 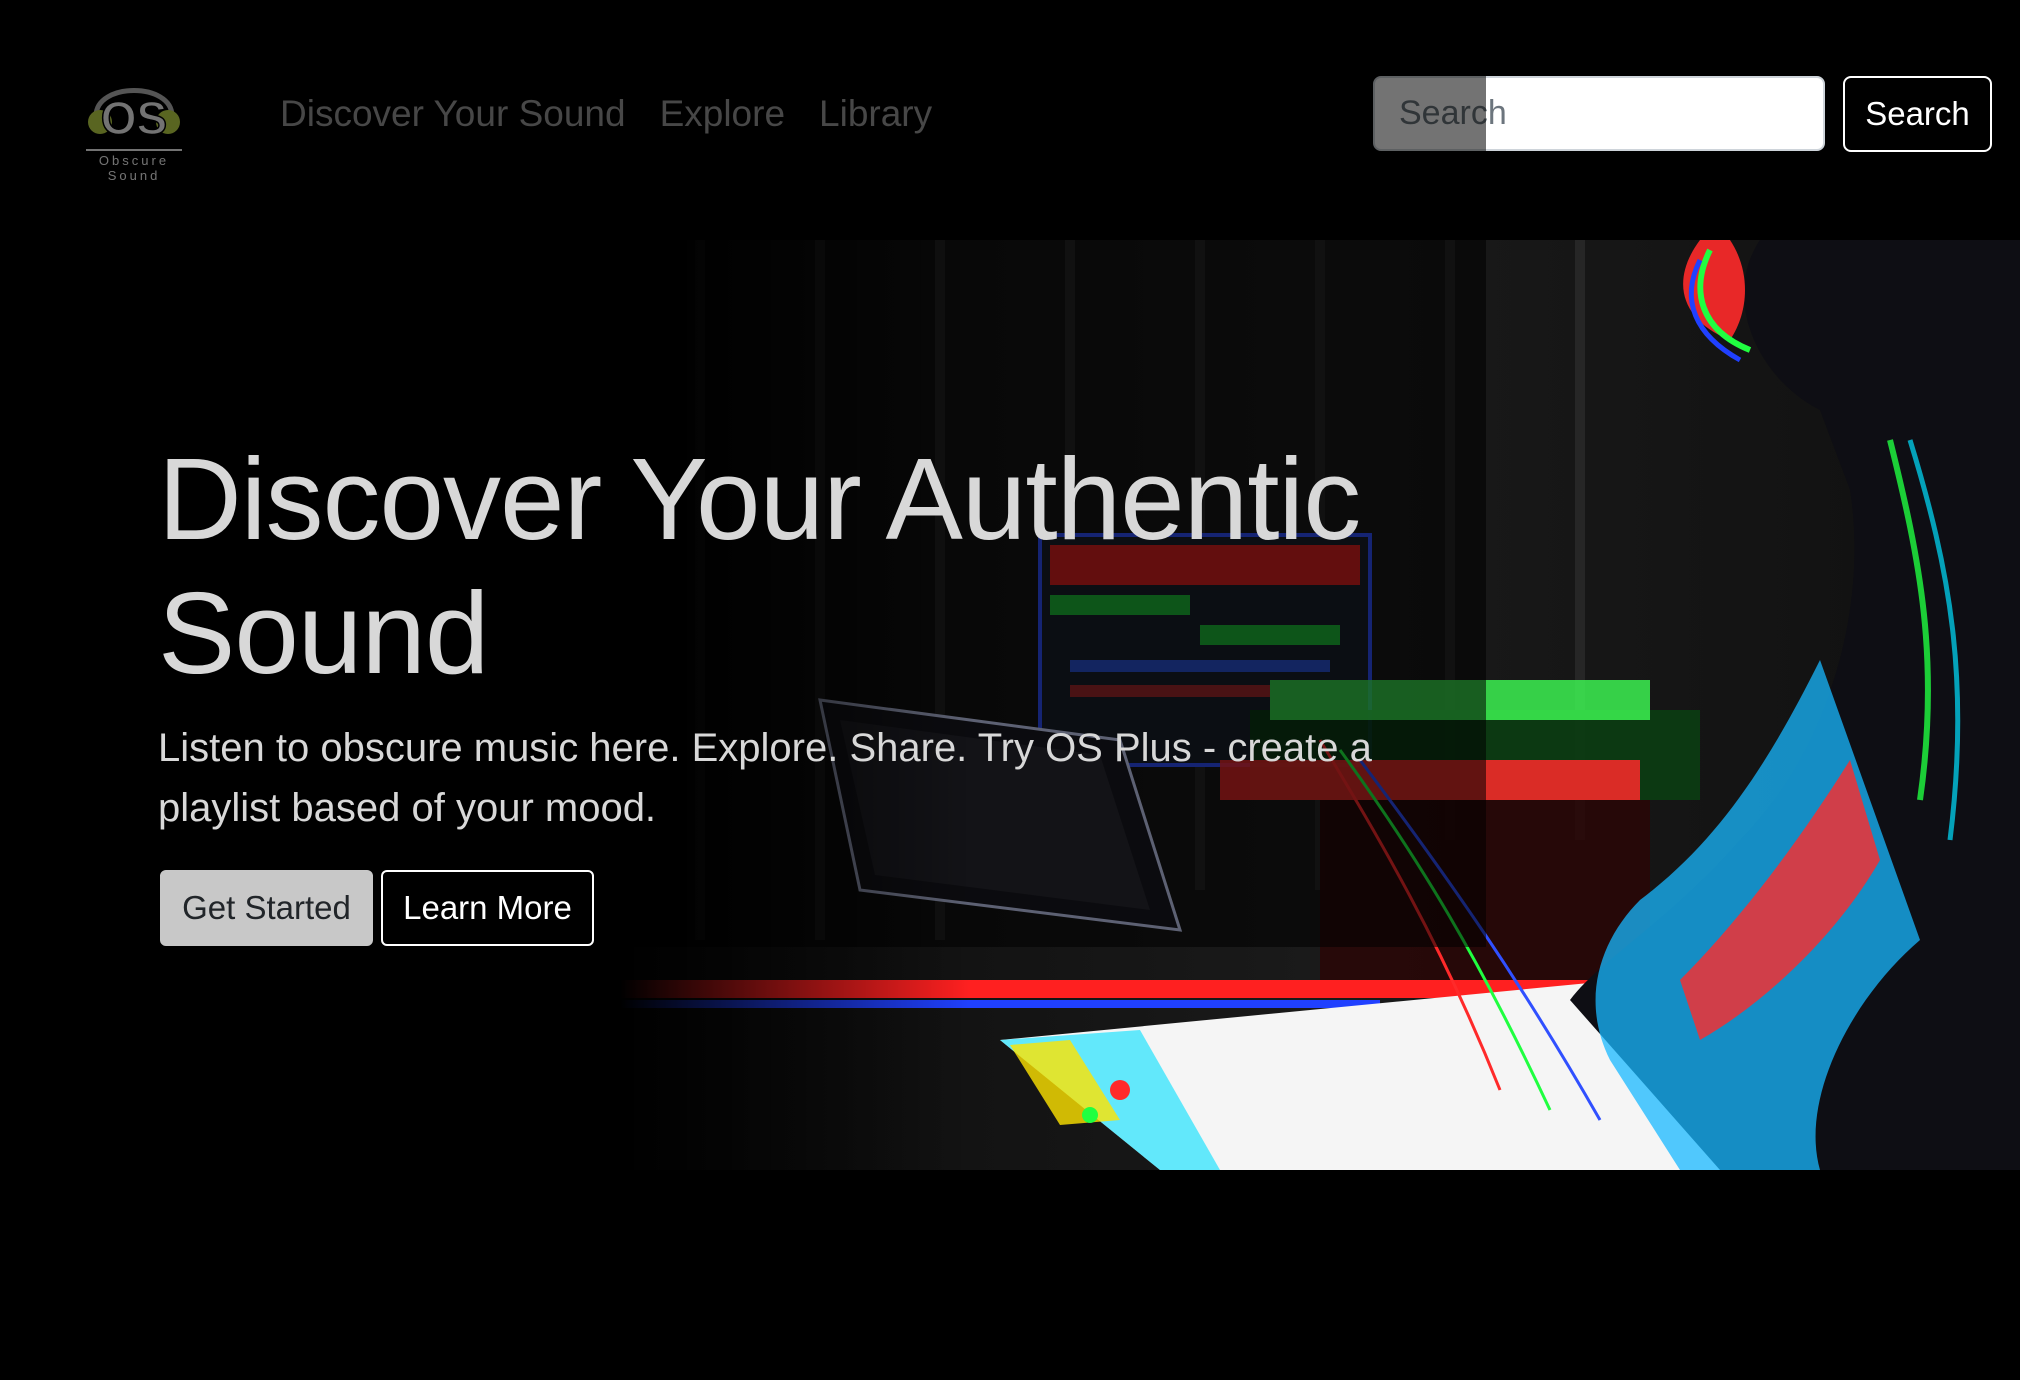 I want to click on headphones-logo-icon: OS Obscure Sound, so click(x=134, y=135).